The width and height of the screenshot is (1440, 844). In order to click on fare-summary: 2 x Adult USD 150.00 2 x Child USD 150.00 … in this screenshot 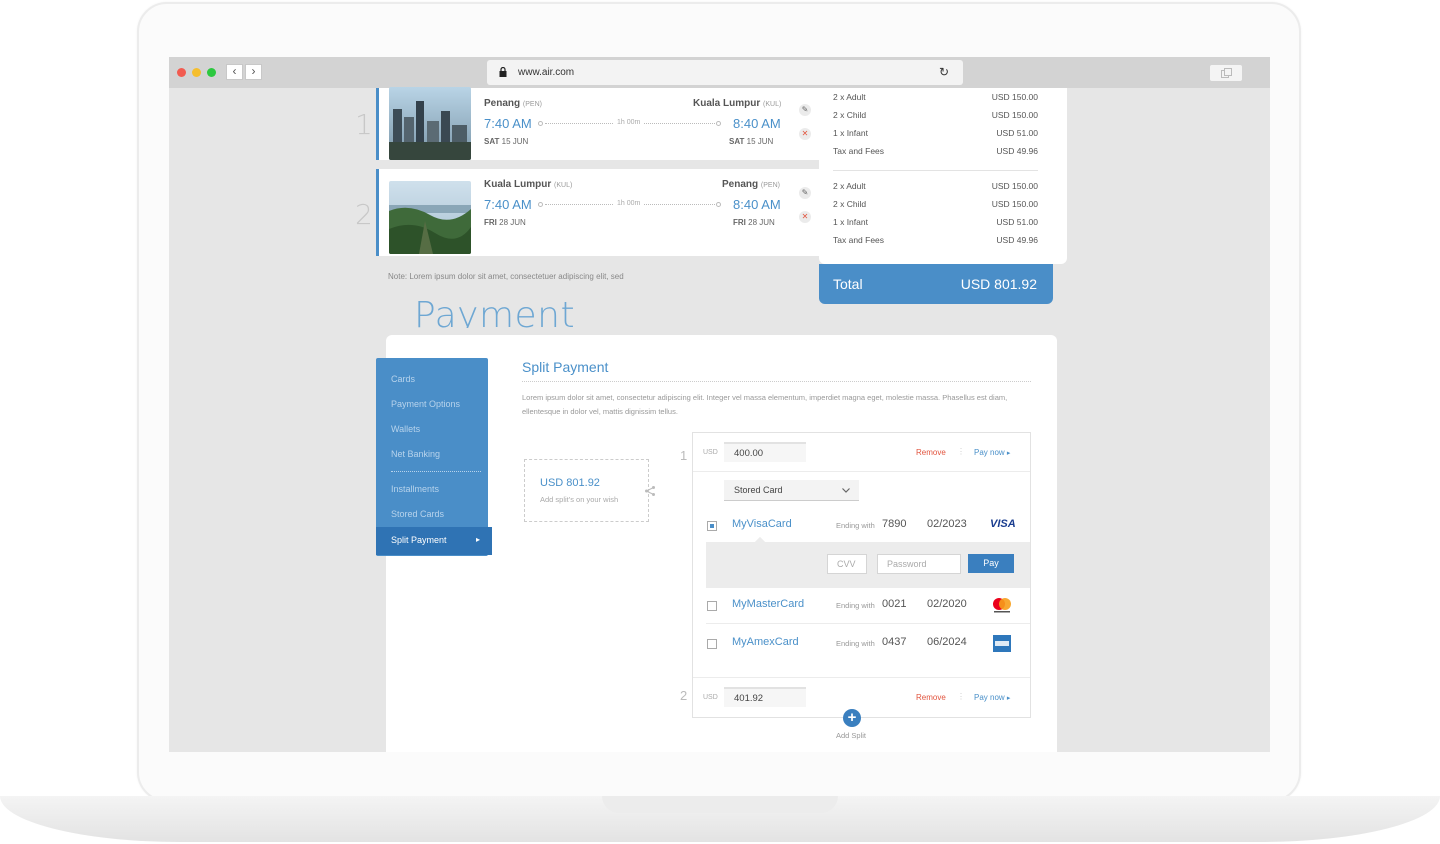, I will do `click(943, 176)`.